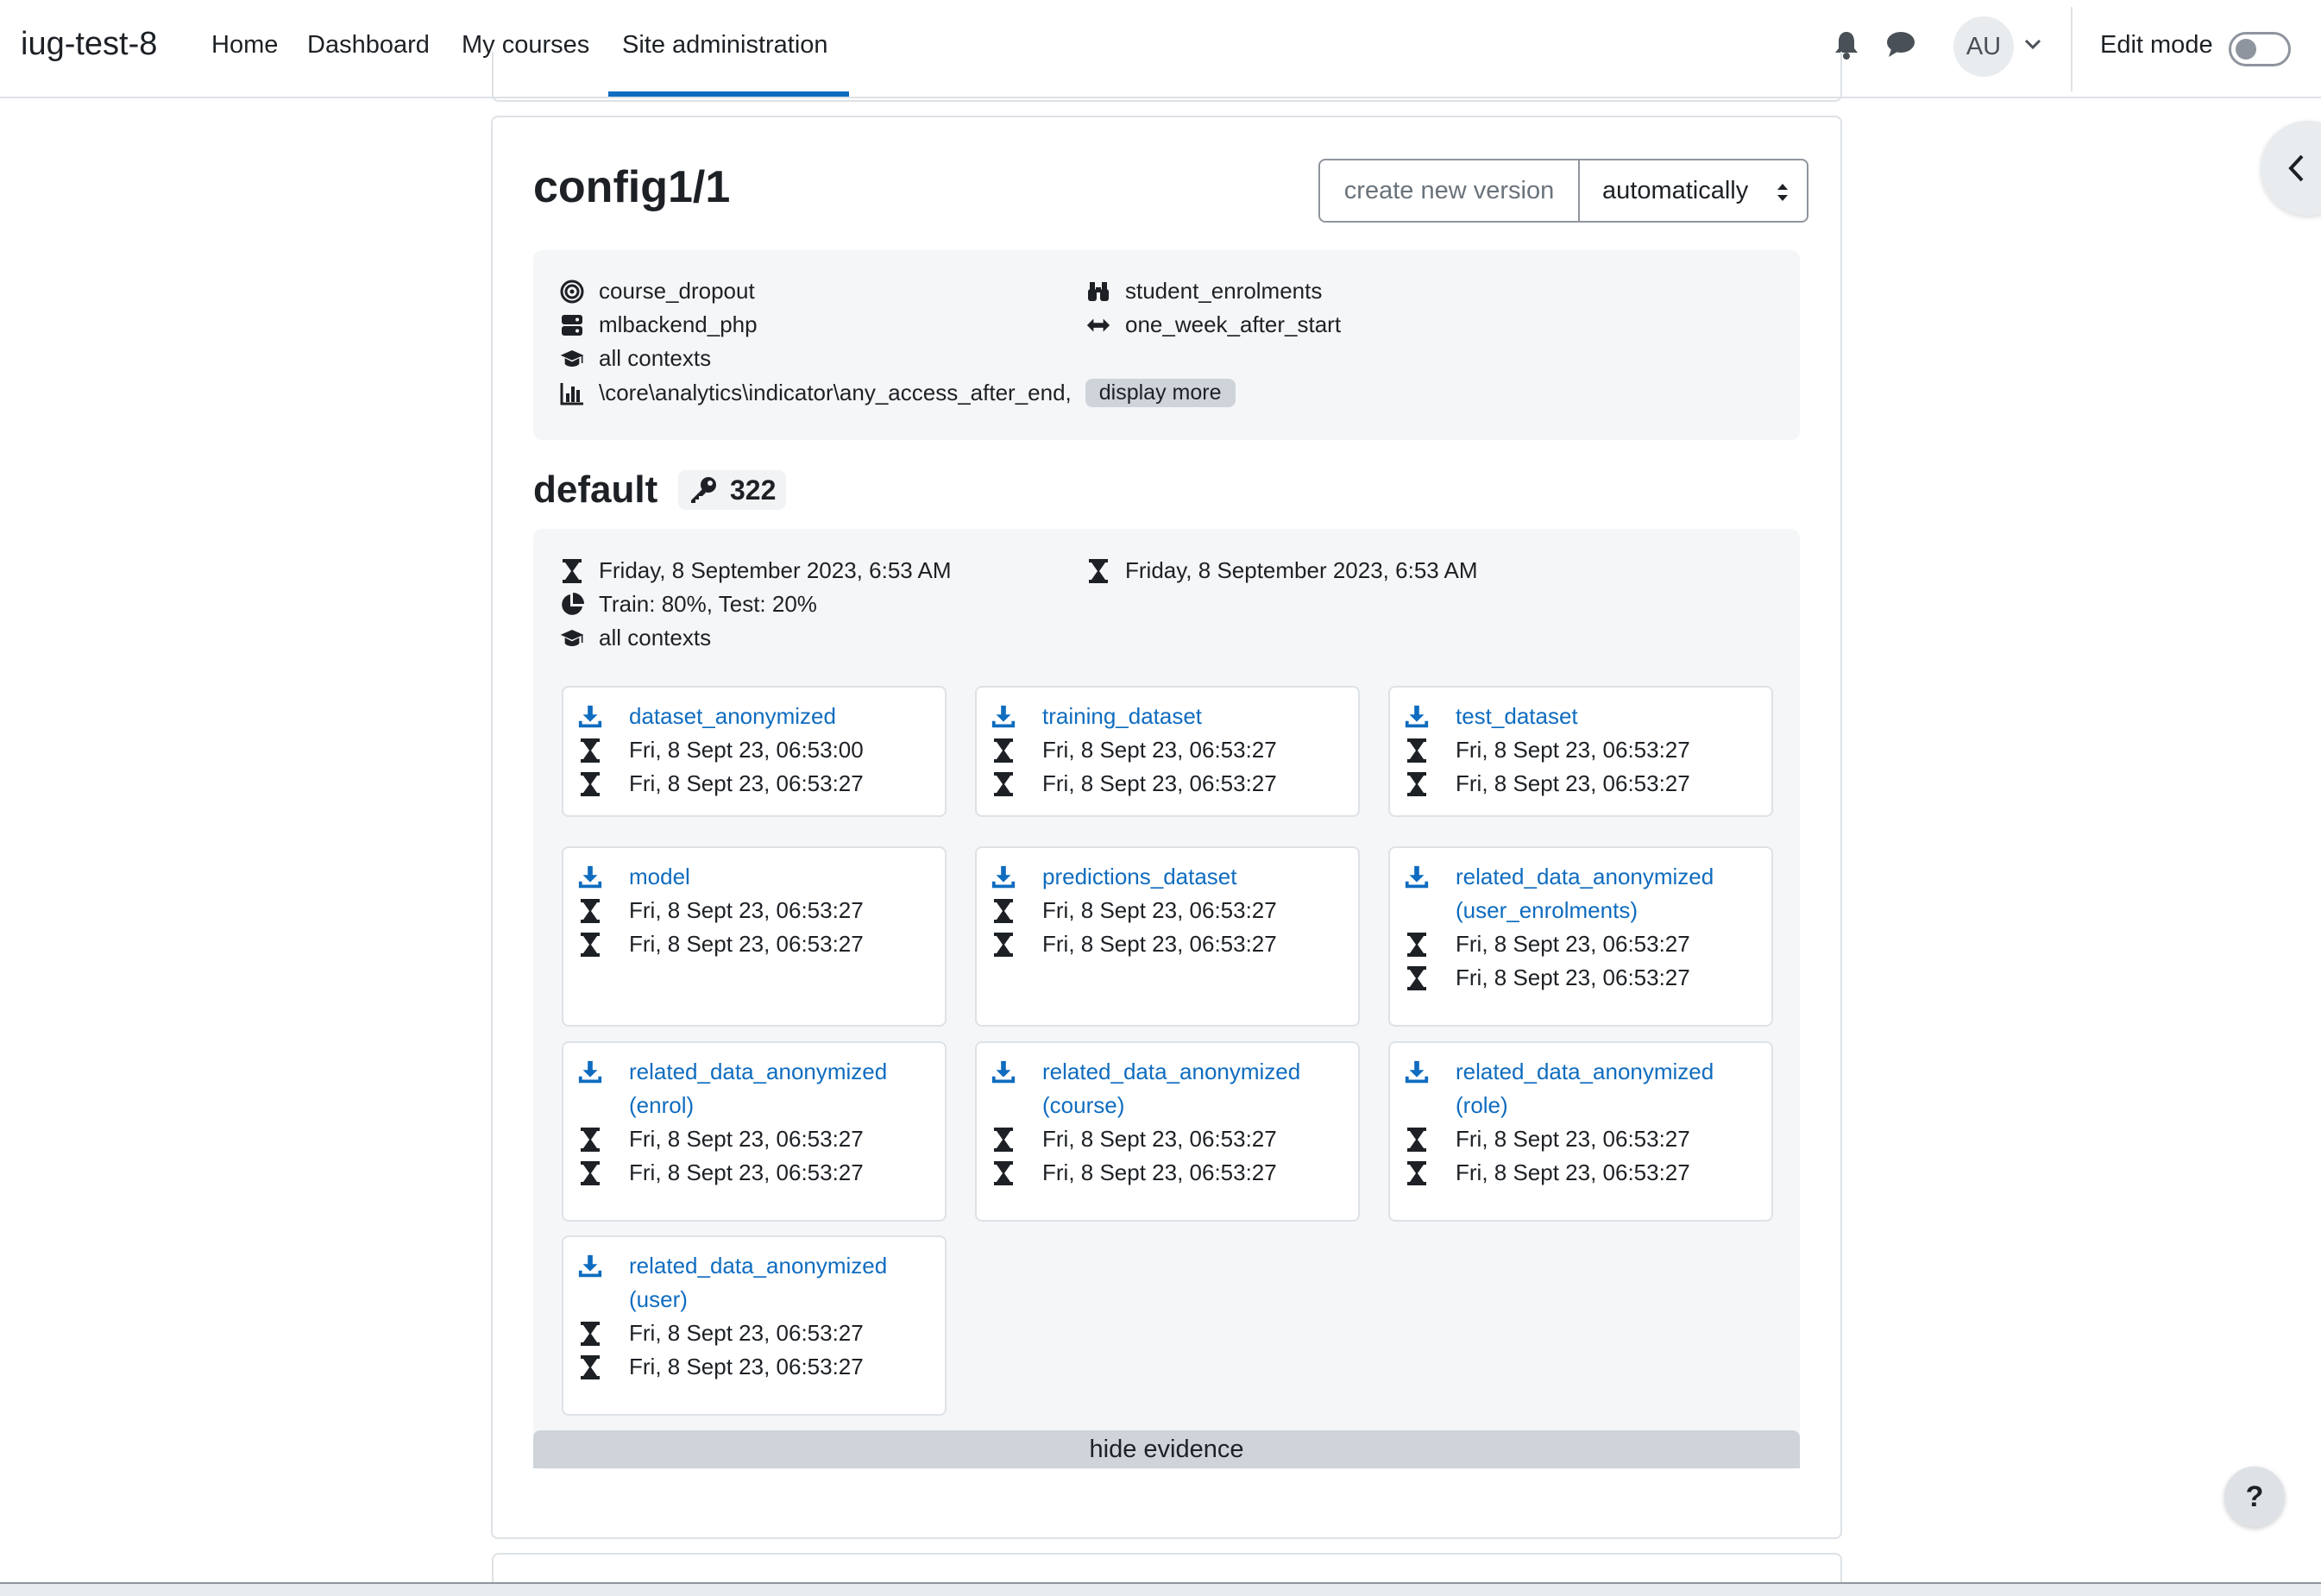  Describe the element at coordinates (732, 716) in the screenshot. I see `evidence-file-link: dataset_anonymized` at that location.